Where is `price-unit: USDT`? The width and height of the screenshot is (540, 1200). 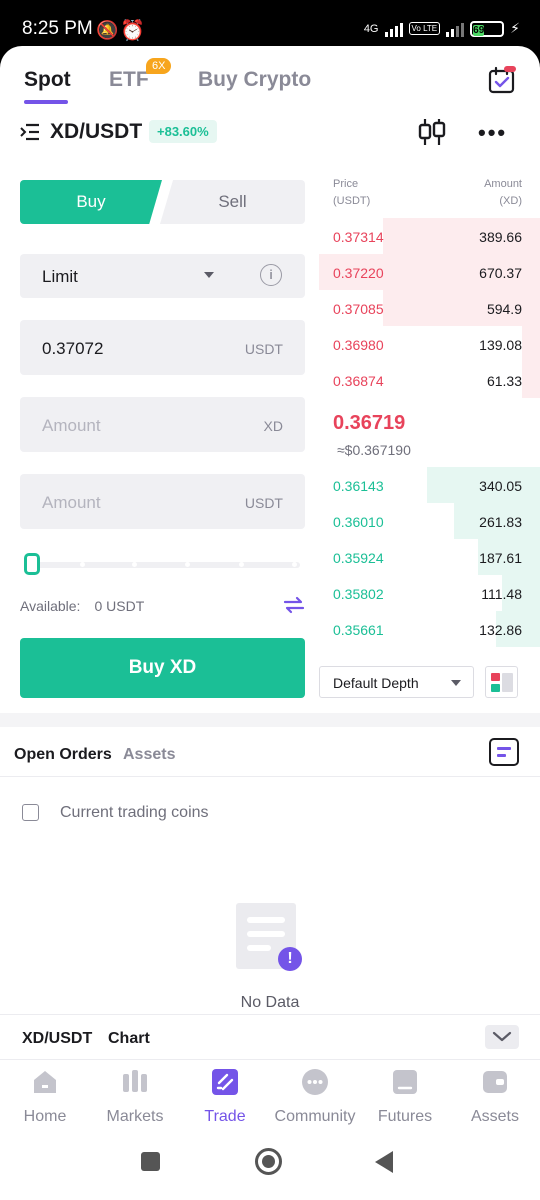 price-unit: USDT is located at coordinates (263, 349).